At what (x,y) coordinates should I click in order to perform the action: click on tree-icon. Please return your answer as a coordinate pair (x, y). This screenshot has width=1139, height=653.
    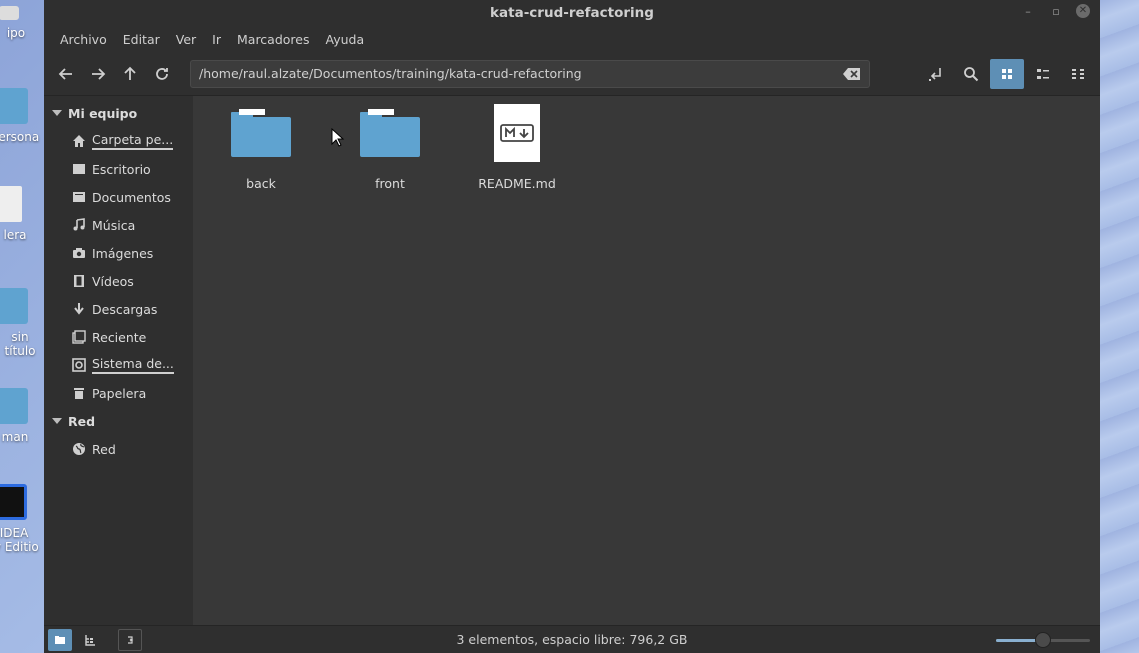
    Looking at the image, I should click on (90, 640).